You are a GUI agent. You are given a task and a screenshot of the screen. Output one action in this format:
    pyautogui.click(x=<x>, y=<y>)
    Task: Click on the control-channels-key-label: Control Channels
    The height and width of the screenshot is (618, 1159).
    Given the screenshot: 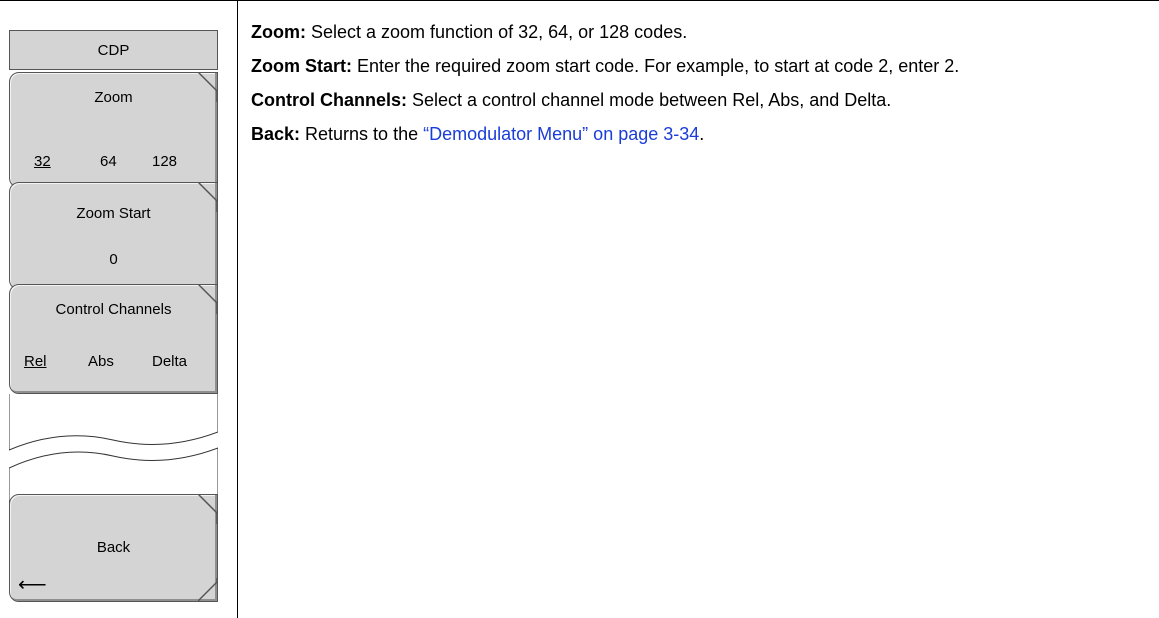 What is the action you would take?
    pyautogui.click(x=113, y=309)
    